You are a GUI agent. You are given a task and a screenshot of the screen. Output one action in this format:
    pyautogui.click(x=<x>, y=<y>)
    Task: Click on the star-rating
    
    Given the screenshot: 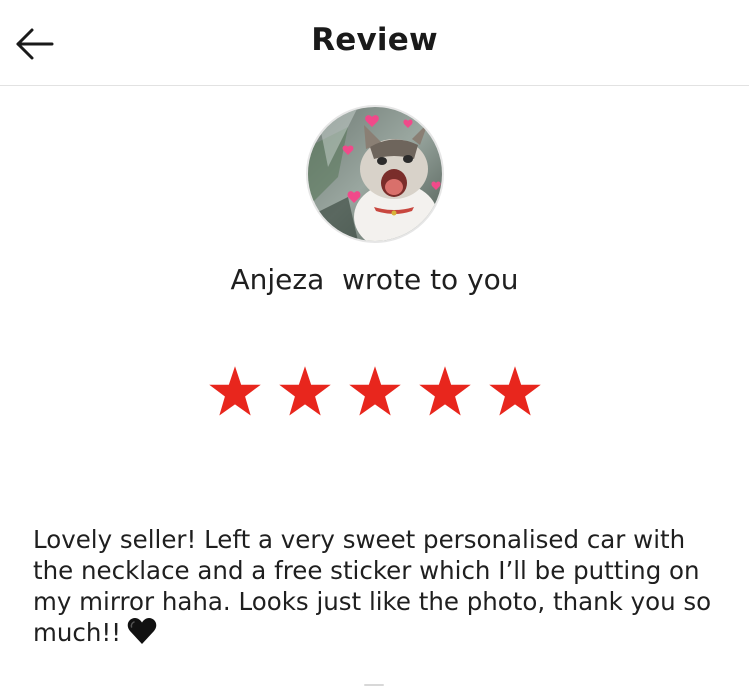 What is the action you would take?
    pyautogui.click(x=374, y=394)
    